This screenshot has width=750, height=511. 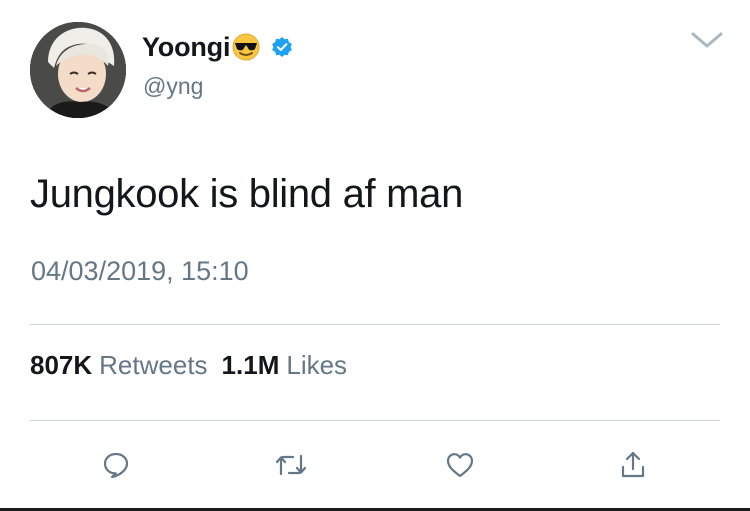 What do you see at coordinates (247, 194) in the screenshot?
I see `tweet-text: Jungkook is blind af man` at bounding box center [247, 194].